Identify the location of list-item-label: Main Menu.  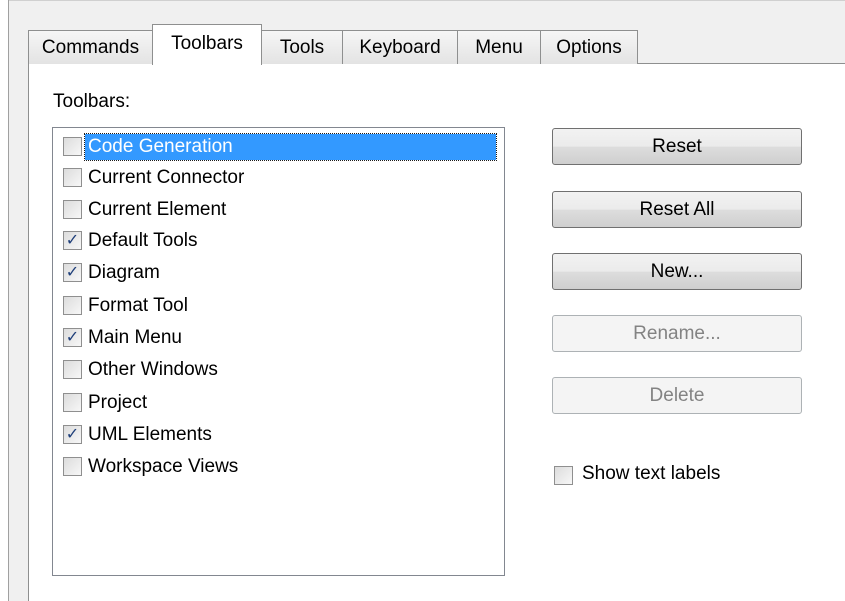
(135, 337).